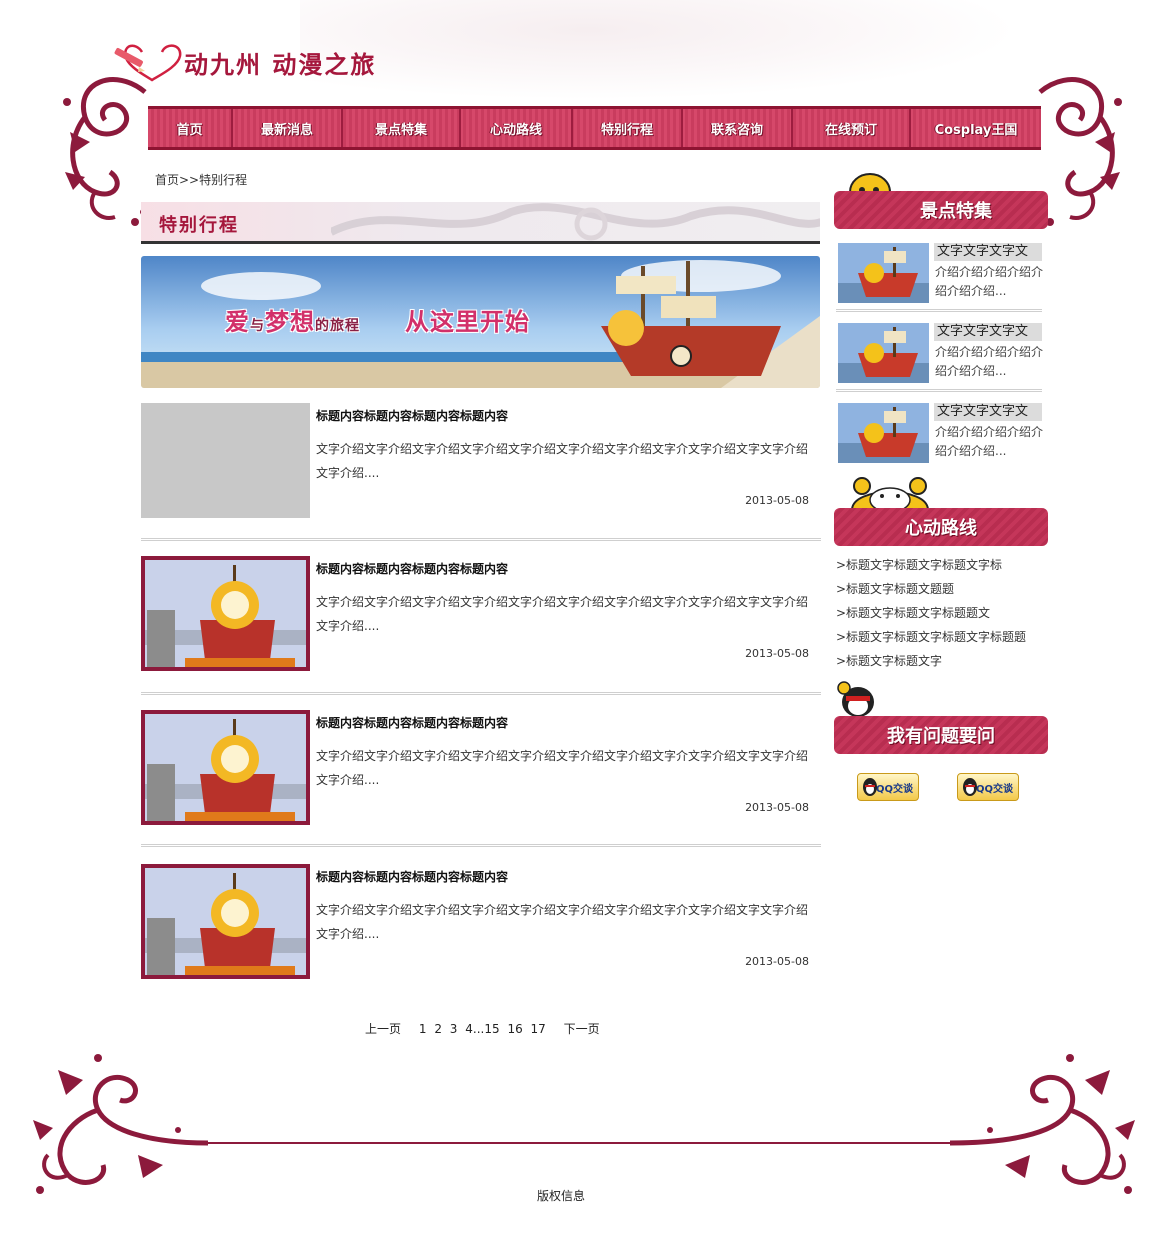  I want to click on page-link: 3, so click(454, 1029).